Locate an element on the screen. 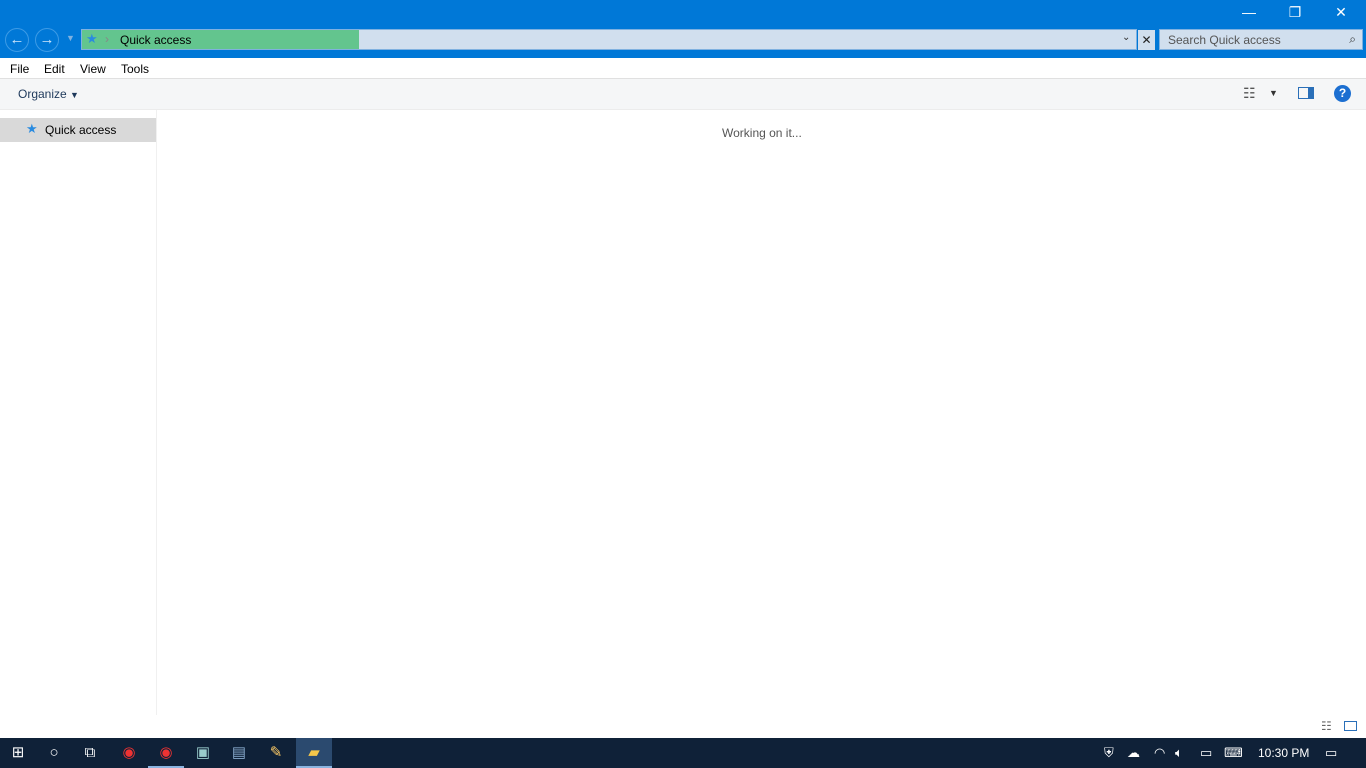 The width and height of the screenshot is (1366, 768). sidebar-item-quick-access: ★ Quick access is located at coordinates (78, 130).